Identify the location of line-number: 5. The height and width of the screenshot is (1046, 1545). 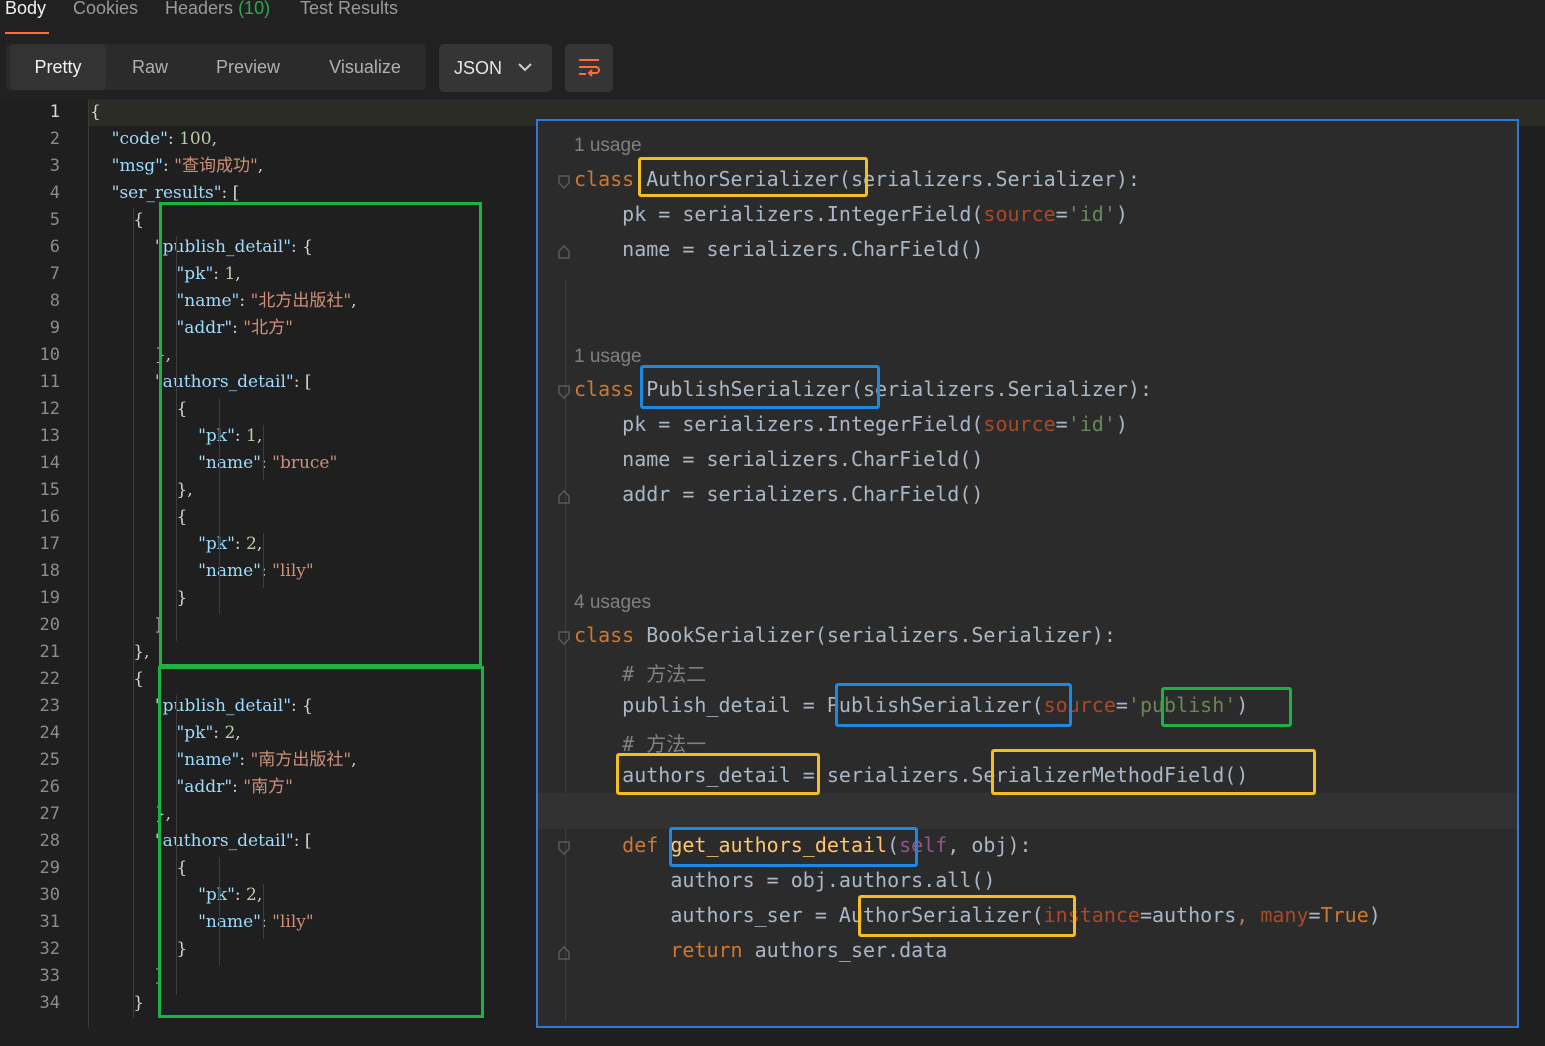
(54, 220).